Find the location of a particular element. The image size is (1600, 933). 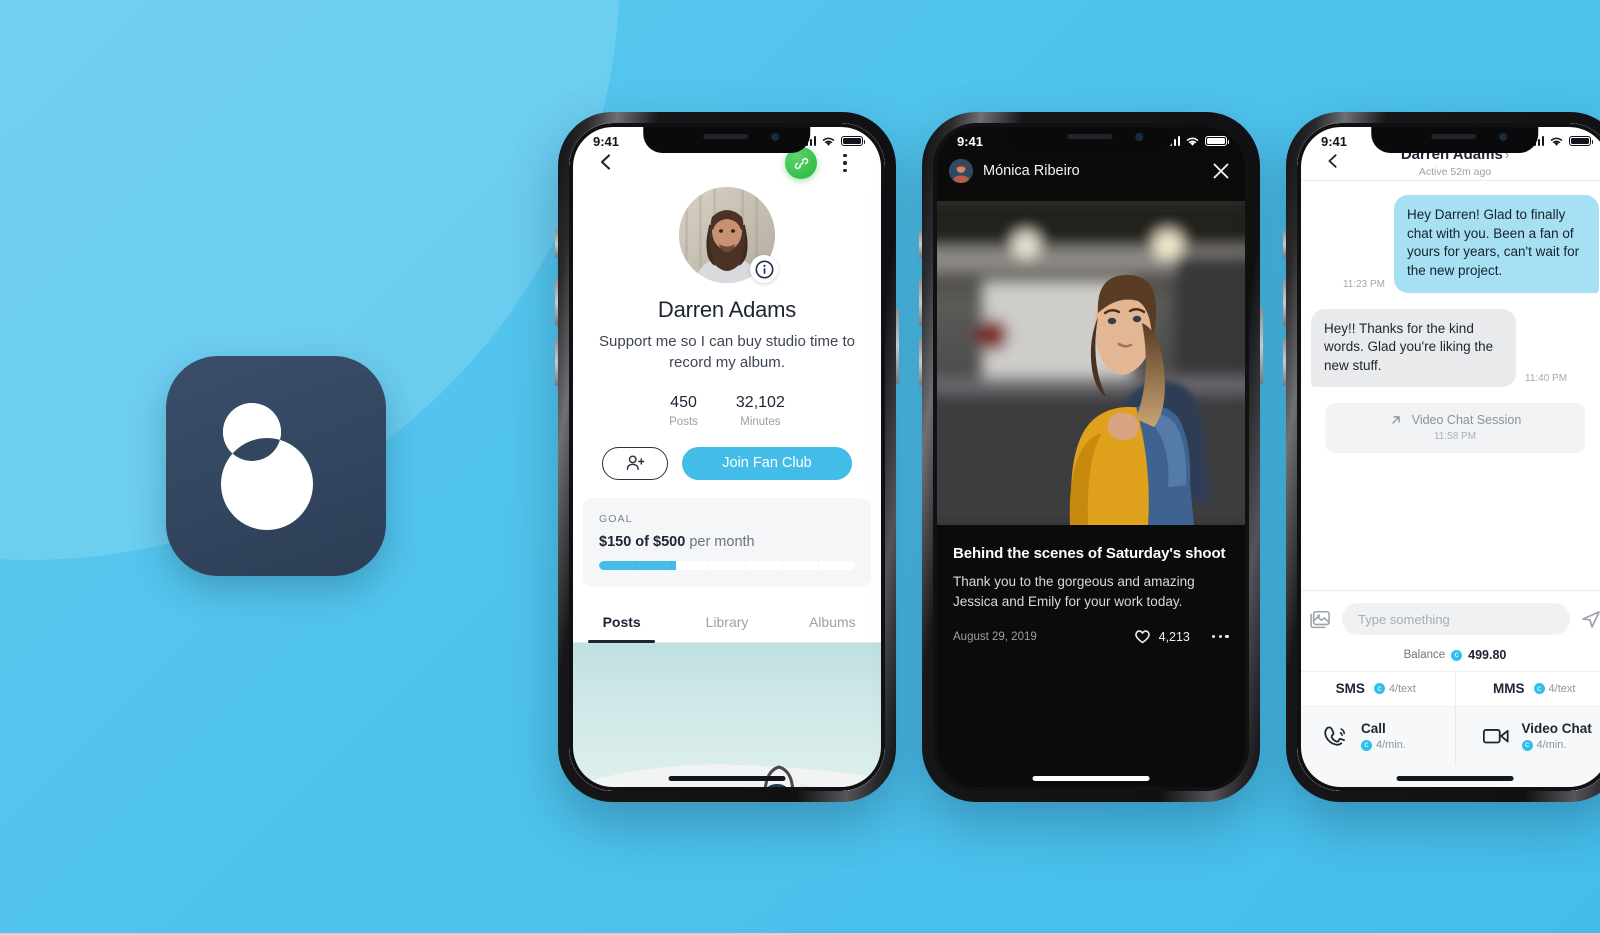

stat-minutes: 32,102 Minutes is located at coordinates (760, 411).